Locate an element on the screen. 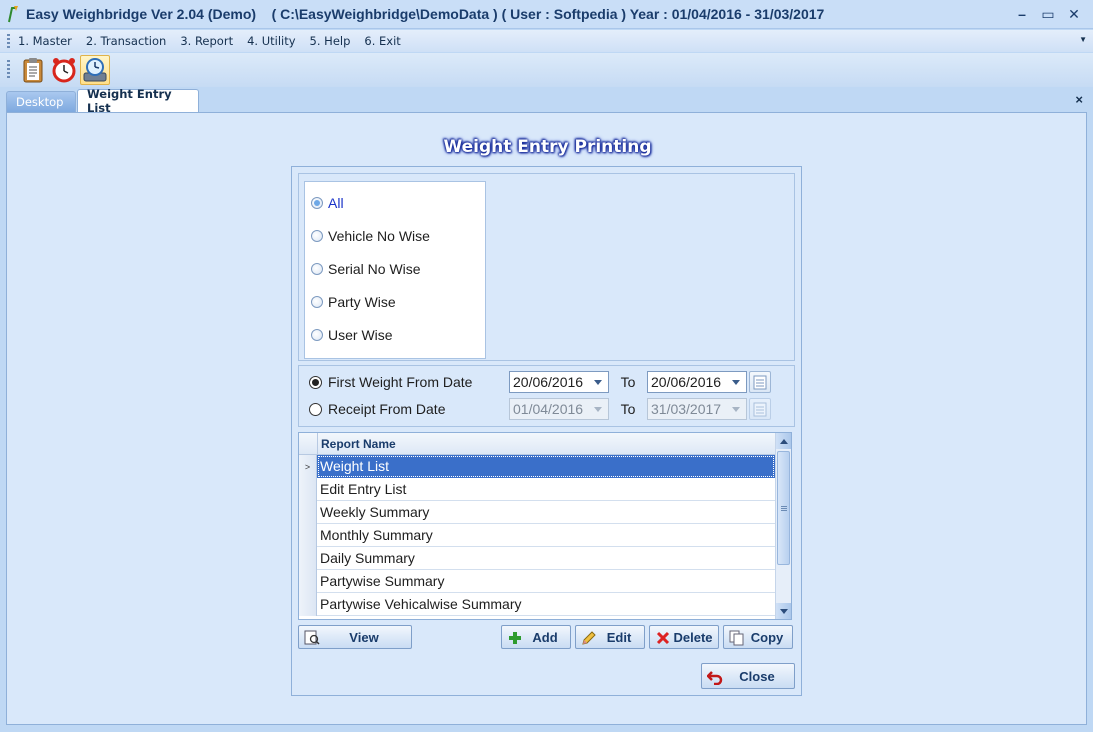 Image resolution: width=1093 pixels, height=732 pixels. row-pointer-icon: > is located at coordinates (308, 466).